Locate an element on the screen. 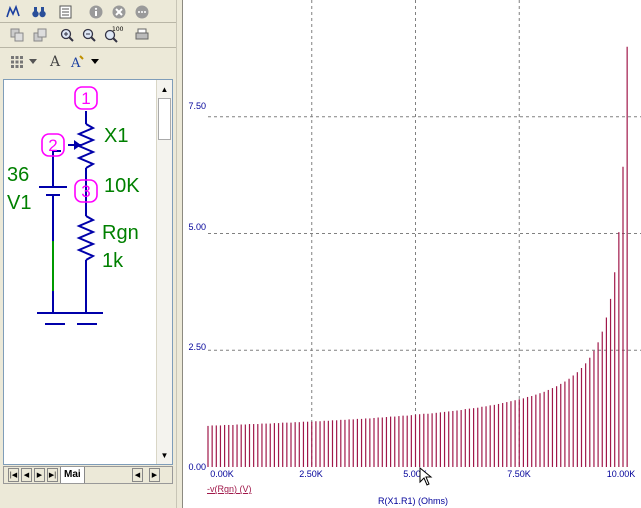  y-tick-label: 2.50 is located at coordinates (197, 347).